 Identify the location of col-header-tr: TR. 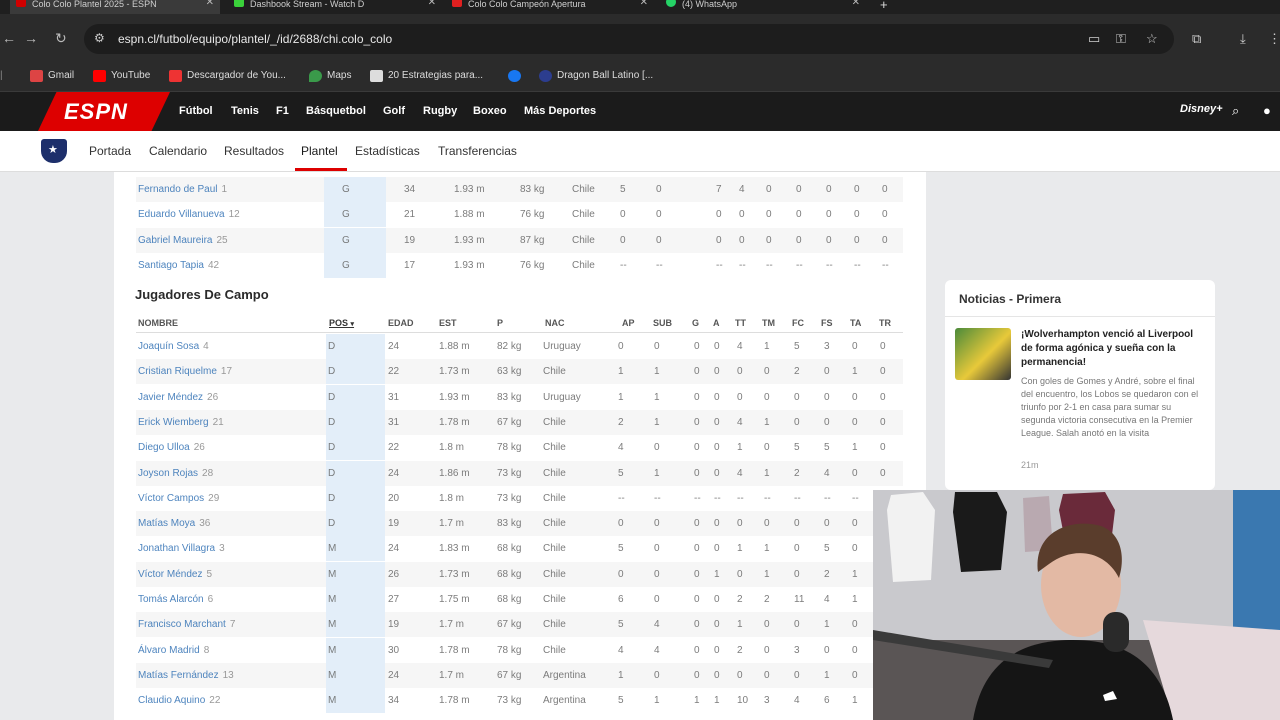
(885, 323).